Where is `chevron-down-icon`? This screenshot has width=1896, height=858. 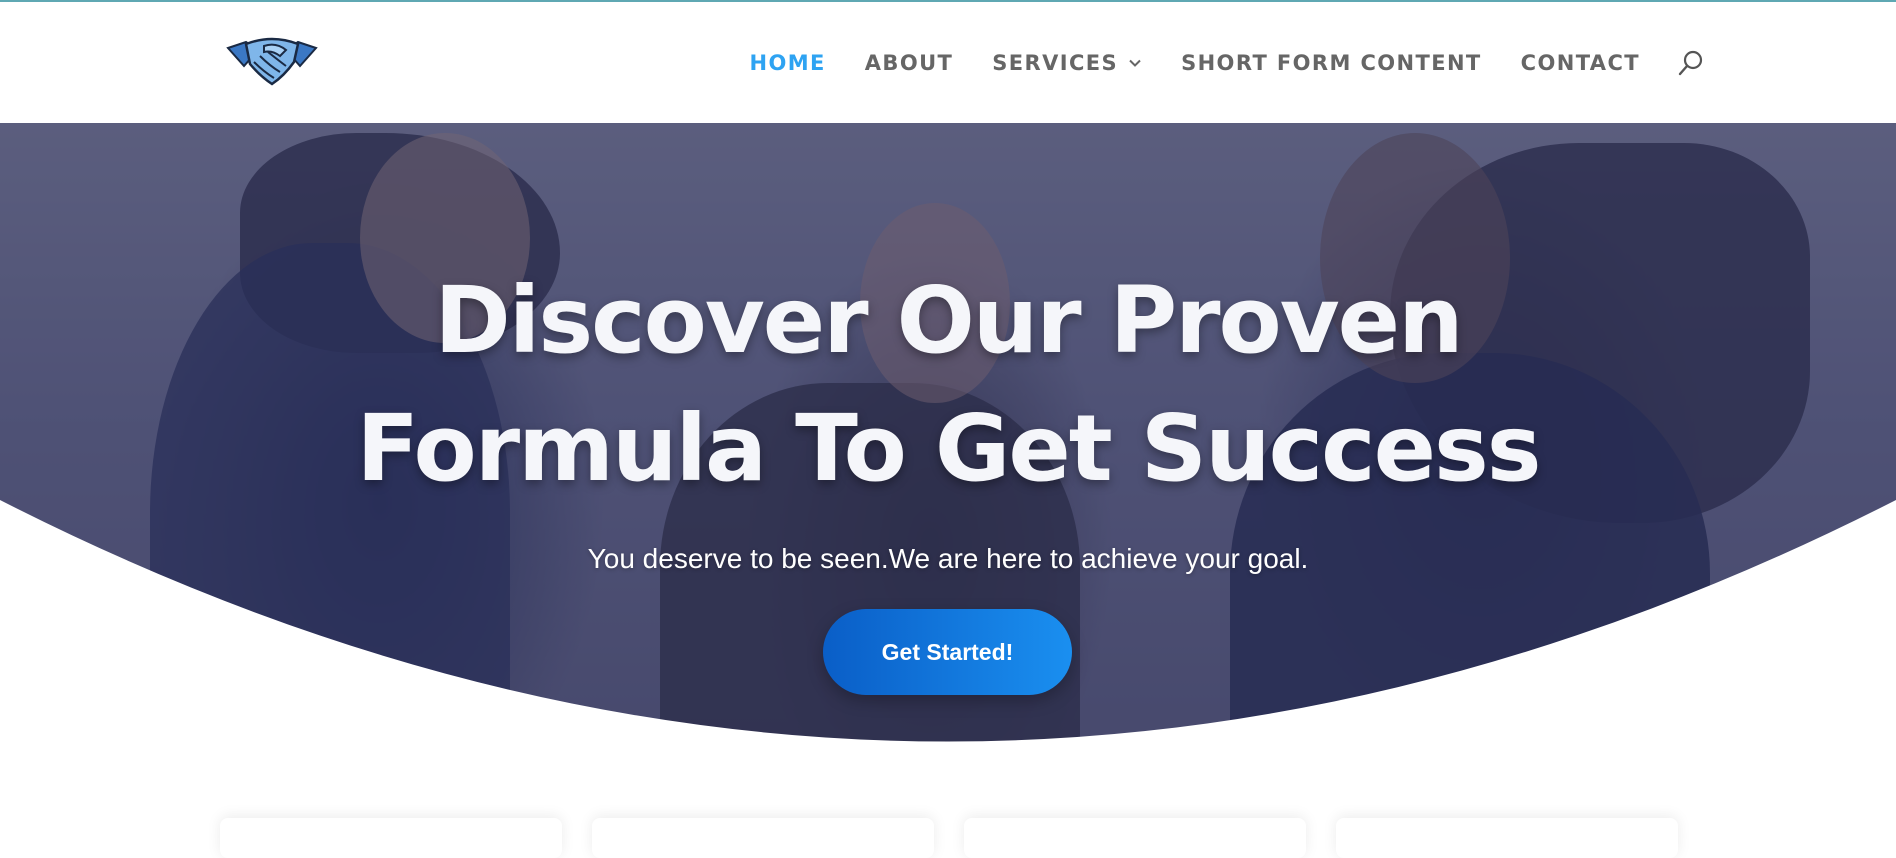
chevron-down-icon is located at coordinates (1135, 63).